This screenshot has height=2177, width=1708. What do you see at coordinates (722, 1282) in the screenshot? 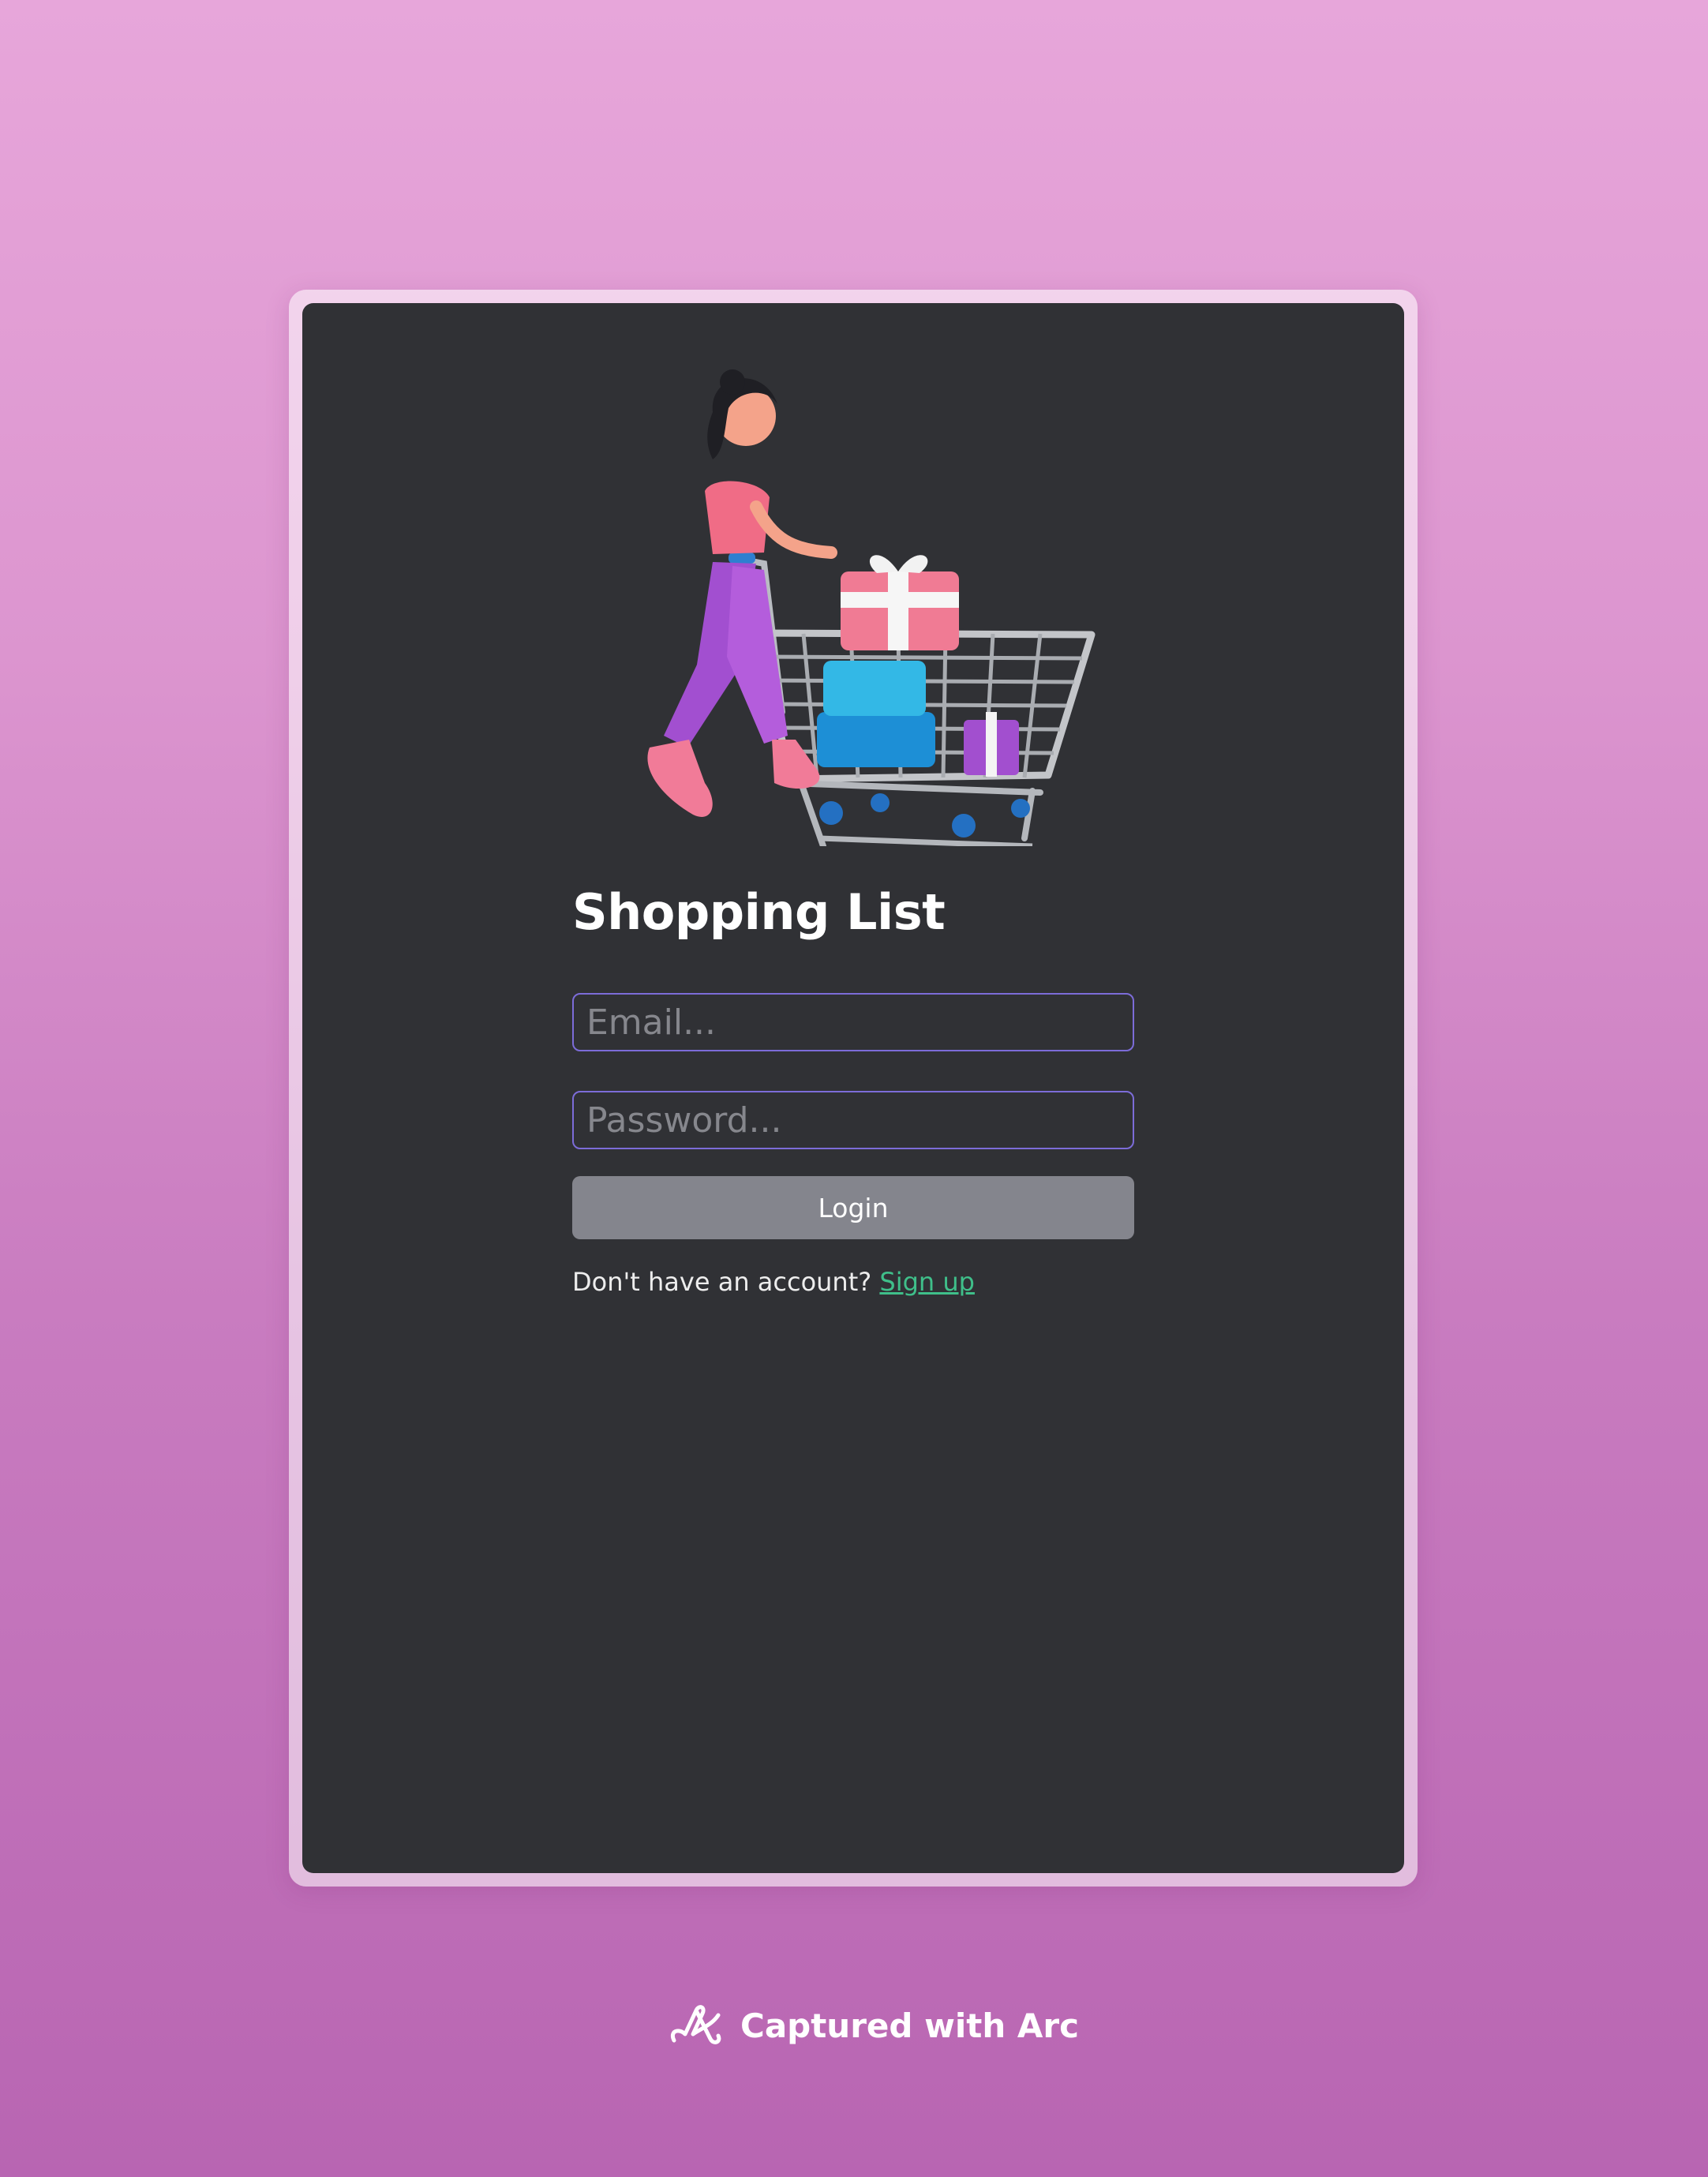
I see `signup-prompt-text: Don't have an account?` at bounding box center [722, 1282].